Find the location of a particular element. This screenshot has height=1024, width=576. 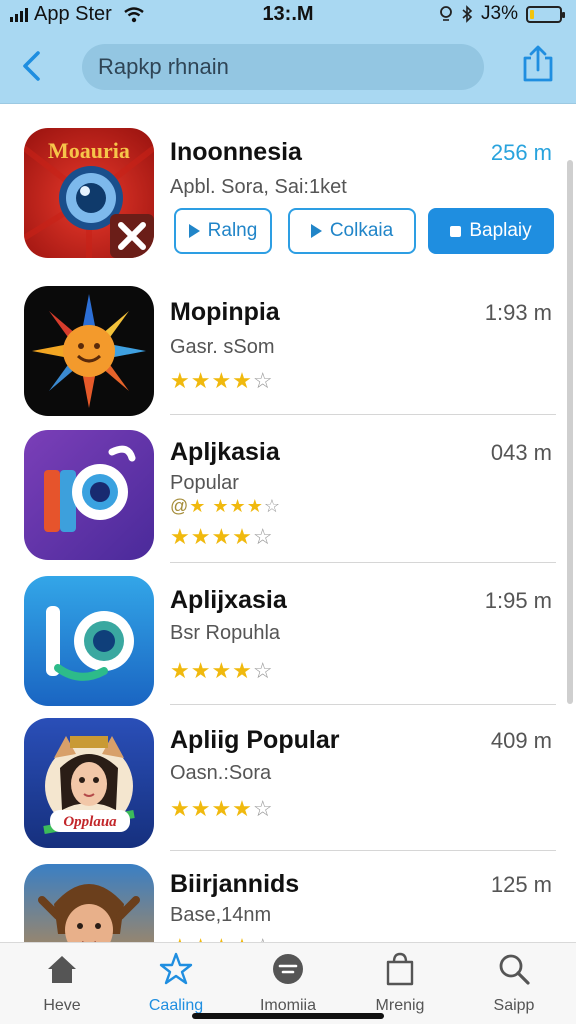

tab-saipp: Saipp is located at coordinates (514, 983).